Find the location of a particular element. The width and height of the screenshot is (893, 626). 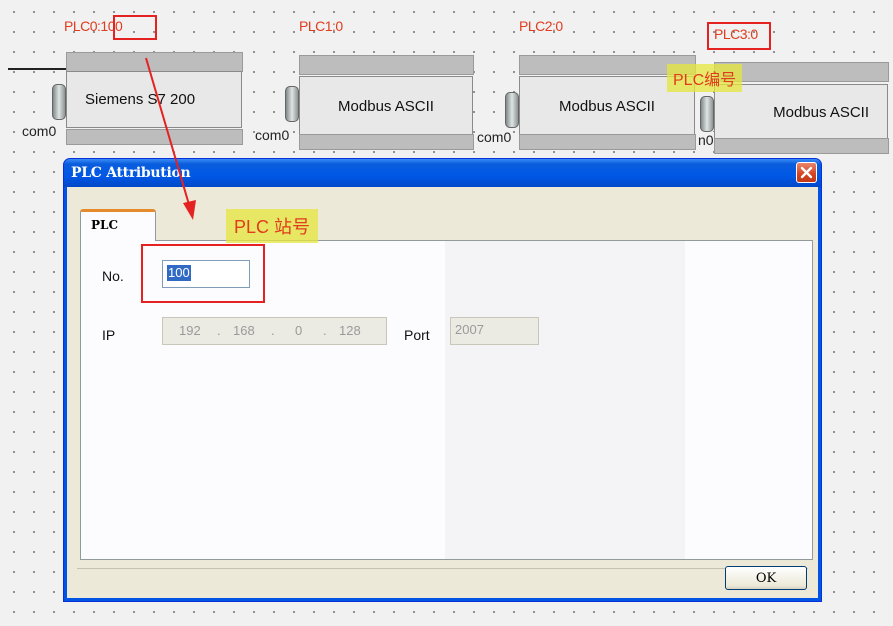

annotation-arrow is located at coordinates (170, 138).